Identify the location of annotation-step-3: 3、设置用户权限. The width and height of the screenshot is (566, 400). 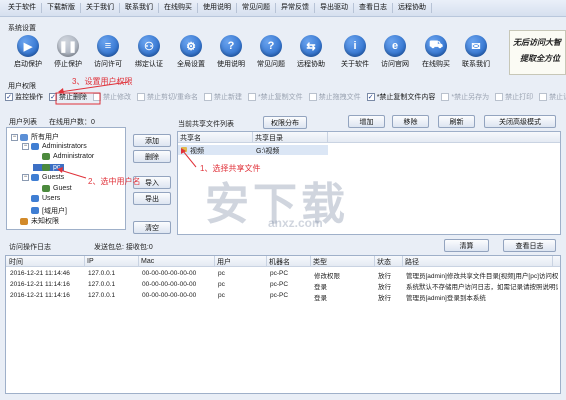
(102, 81).